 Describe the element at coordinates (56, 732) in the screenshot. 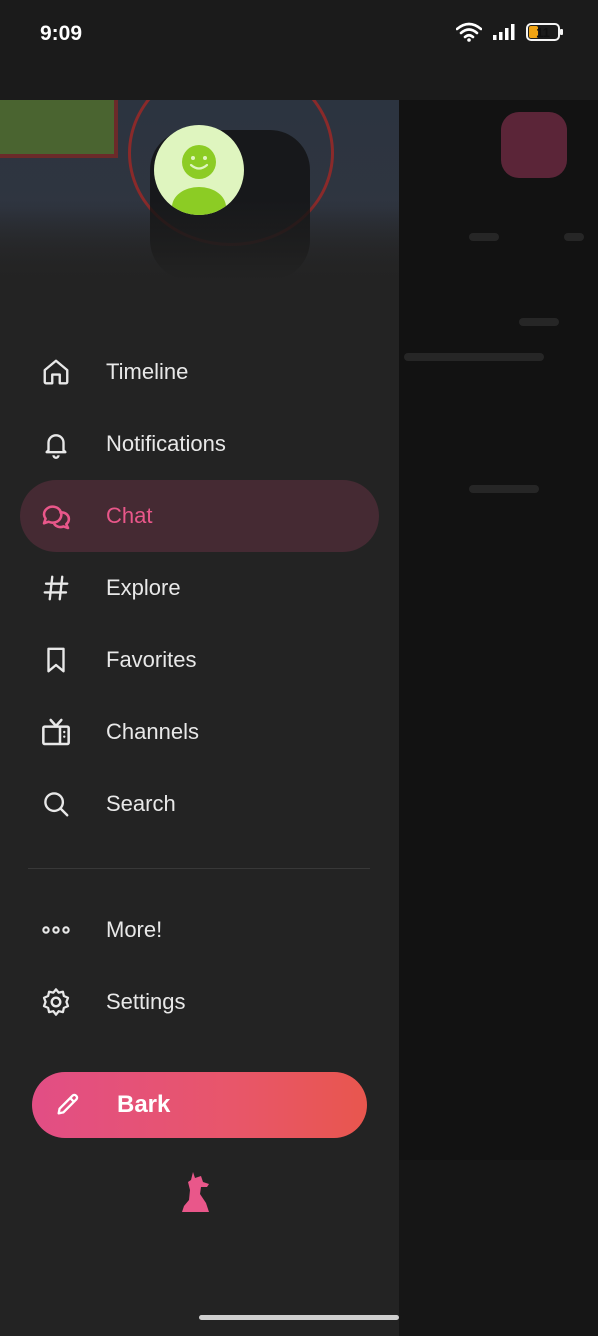

I see `tv-icon` at that location.